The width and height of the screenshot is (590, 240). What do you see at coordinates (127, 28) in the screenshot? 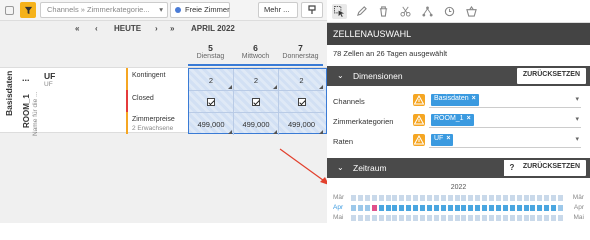
I see `today-button: HEUTE` at bounding box center [127, 28].